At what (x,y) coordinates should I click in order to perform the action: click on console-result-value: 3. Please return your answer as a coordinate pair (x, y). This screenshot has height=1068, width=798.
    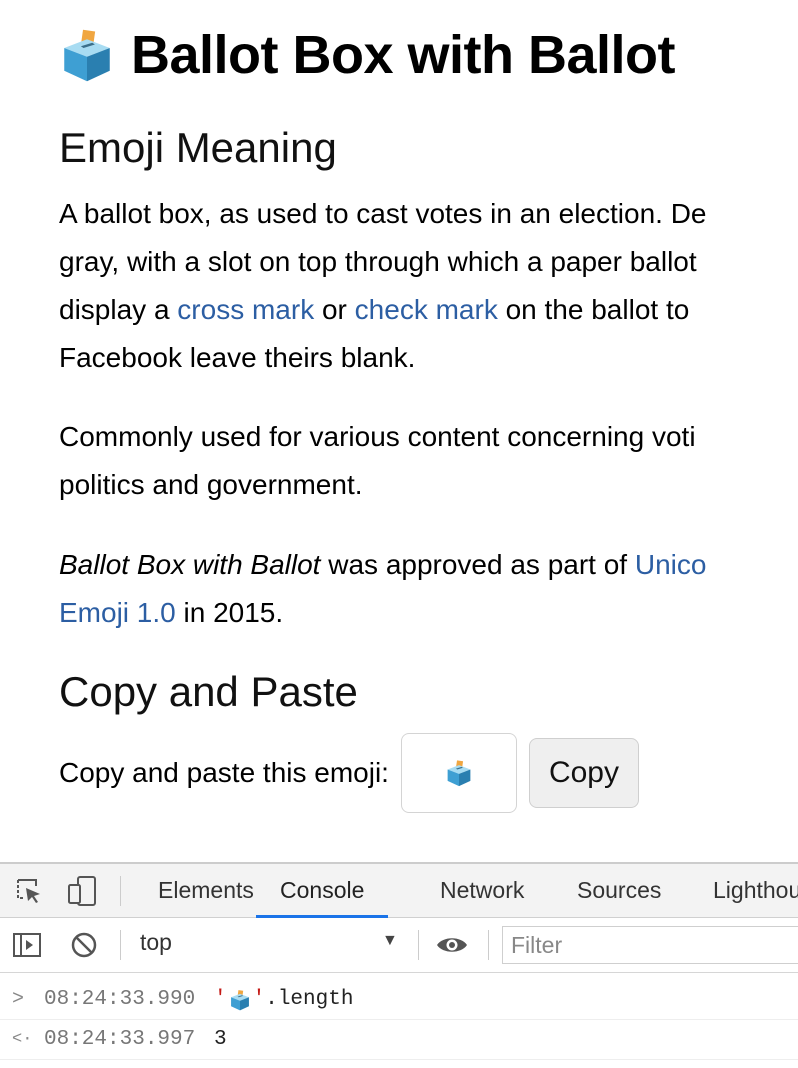
    Looking at the image, I should click on (220, 1039).